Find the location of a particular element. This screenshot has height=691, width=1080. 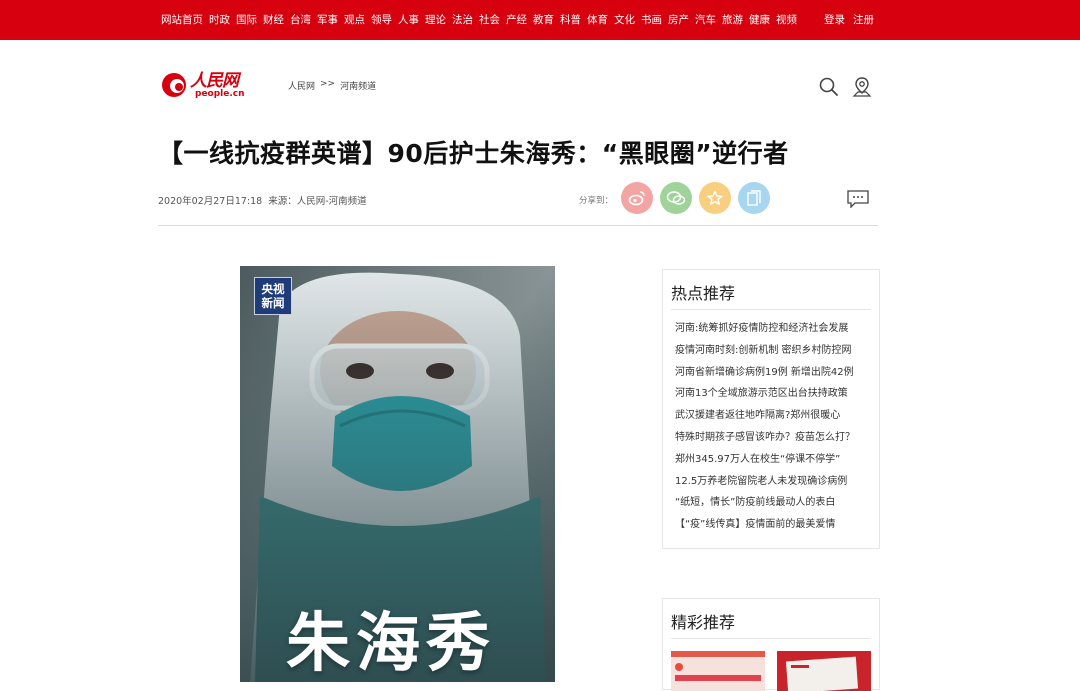

nav-law: 法治 is located at coordinates (462, 19).